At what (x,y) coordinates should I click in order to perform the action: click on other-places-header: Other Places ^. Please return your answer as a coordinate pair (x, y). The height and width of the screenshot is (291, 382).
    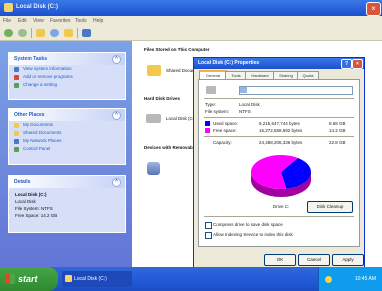
    Looking at the image, I should click on (67, 115).